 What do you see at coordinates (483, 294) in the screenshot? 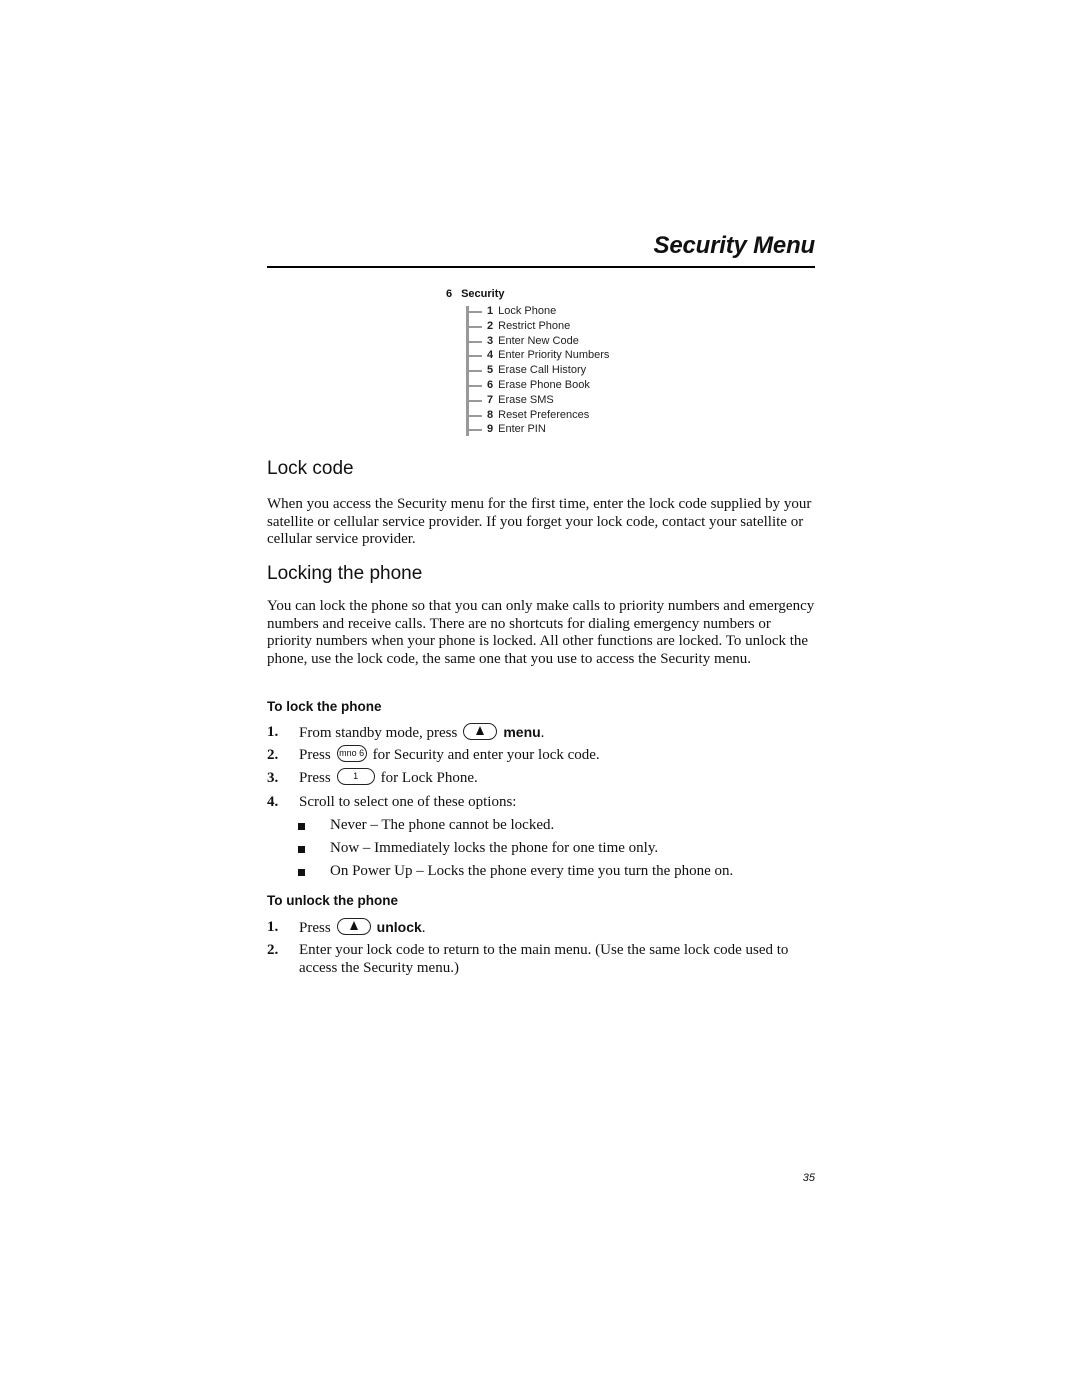
I see `tree-root-label: Security` at bounding box center [483, 294].